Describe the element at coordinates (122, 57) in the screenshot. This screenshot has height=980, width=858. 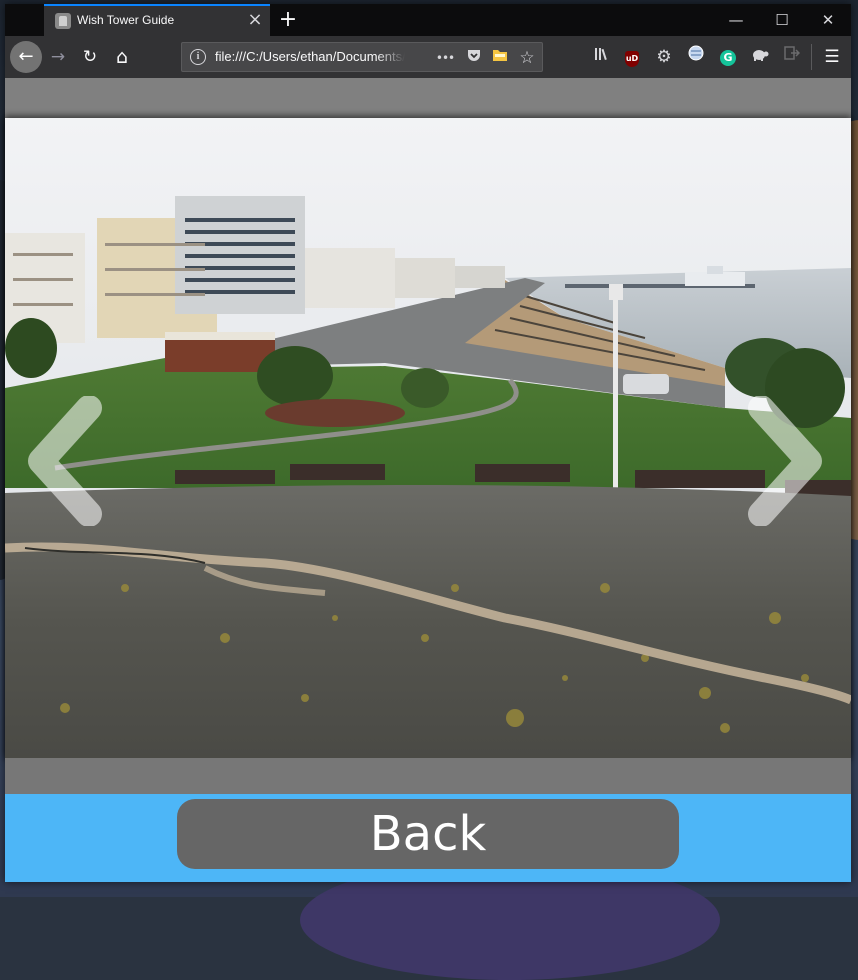
I see `home-button: ⌂` at that location.